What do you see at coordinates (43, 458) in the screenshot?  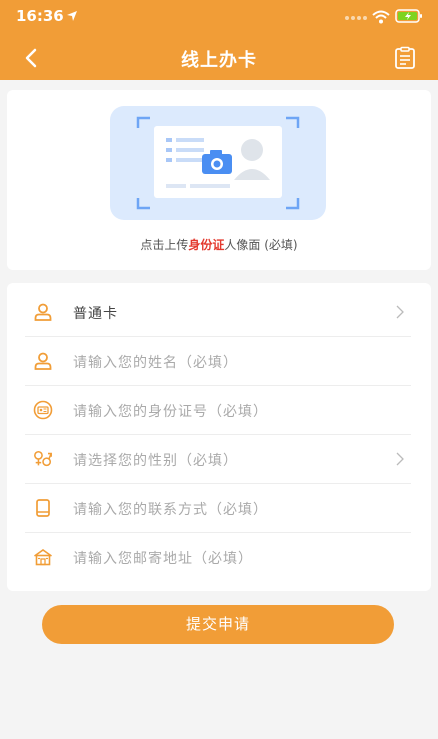 I see `gender-icon` at bounding box center [43, 458].